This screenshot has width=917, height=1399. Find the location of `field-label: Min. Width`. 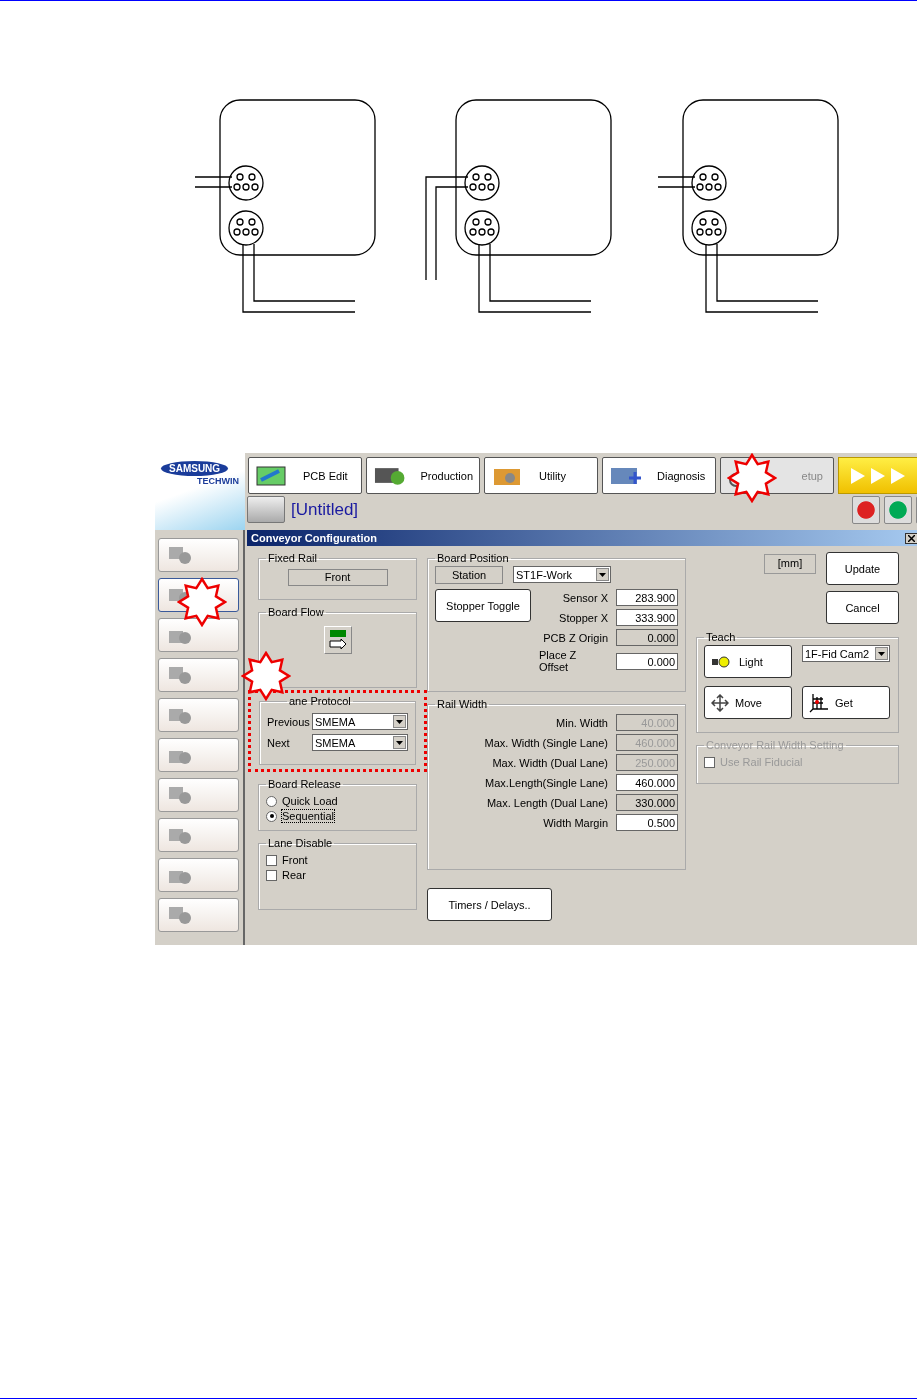

field-label: Min. Width is located at coordinates (582, 722).